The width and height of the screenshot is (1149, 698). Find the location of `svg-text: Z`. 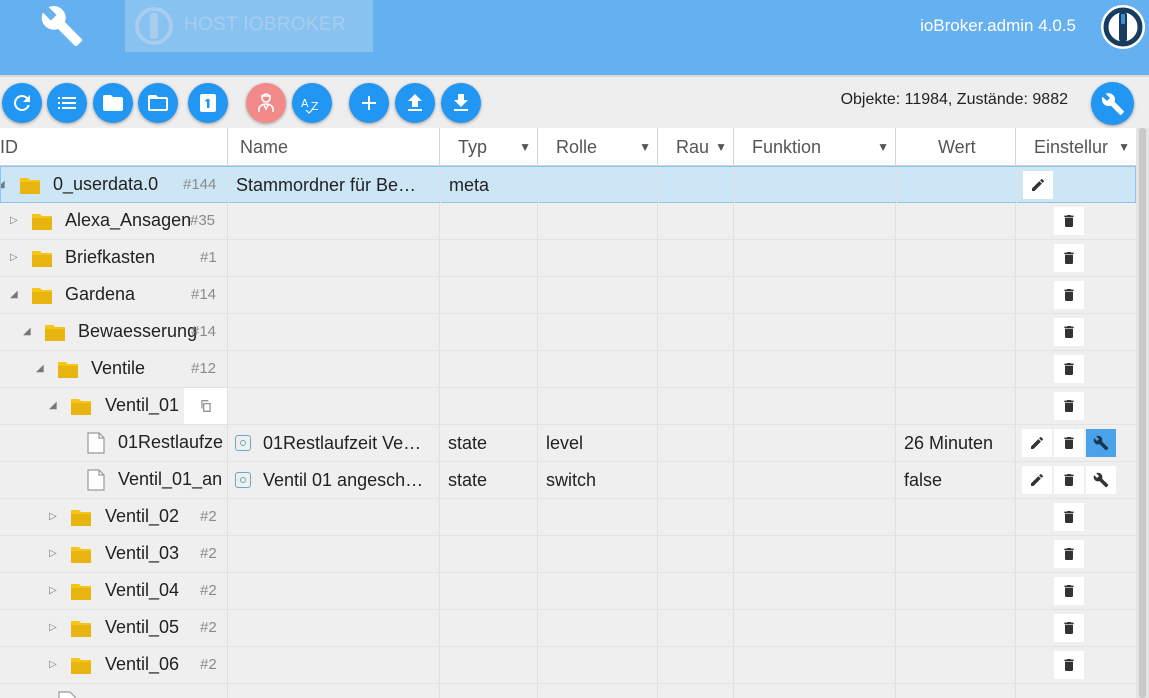

svg-text: Z is located at coordinates (315, 106).